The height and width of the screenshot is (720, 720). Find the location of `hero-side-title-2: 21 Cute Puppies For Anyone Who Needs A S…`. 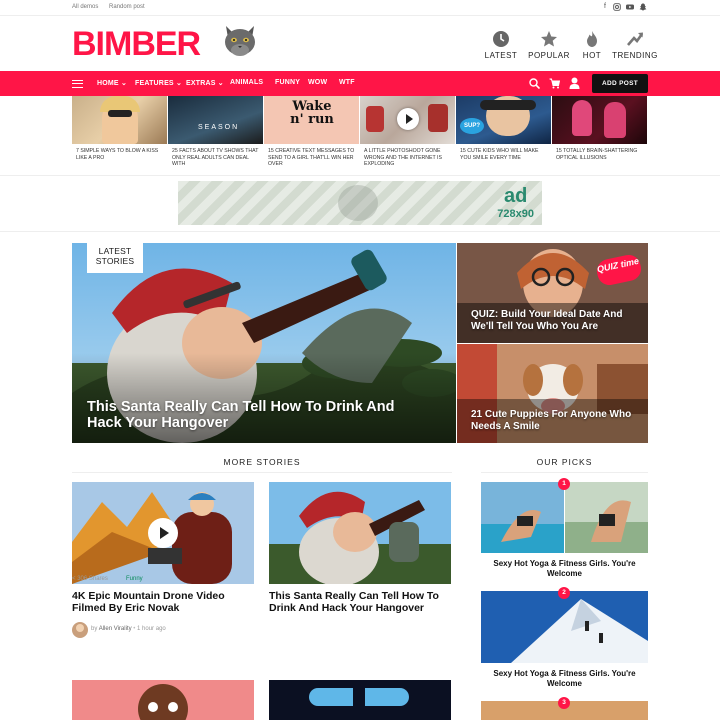

hero-side-title-2: 21 Cute Puppies For Anyone Who Needs A S… is located at coordinates (556, 421).